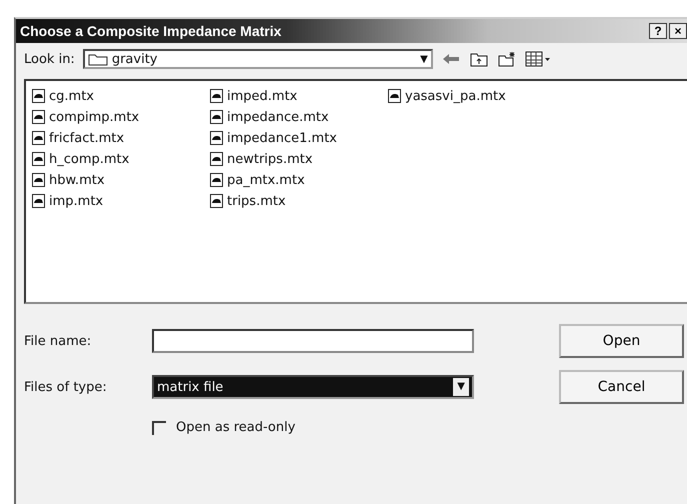 The height and width of the screenshot is (504, 687). Describe the element at coordinates (98, 59) in the screenshot. I see `folder-icon` at that location.